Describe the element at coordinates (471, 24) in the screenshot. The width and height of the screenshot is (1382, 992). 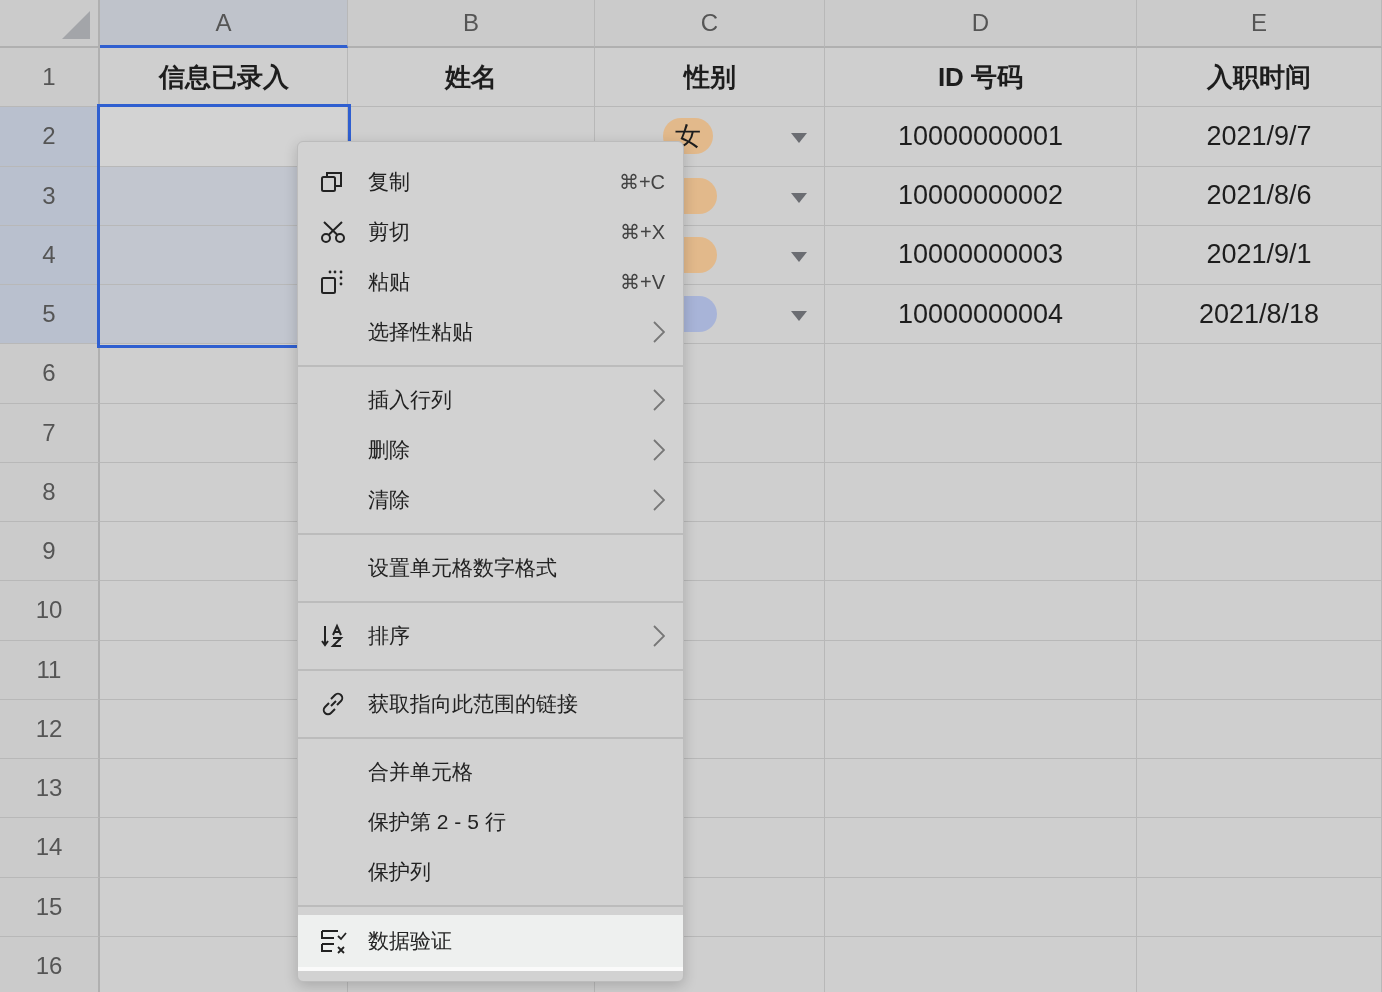
I see `column-header: B` at that location.